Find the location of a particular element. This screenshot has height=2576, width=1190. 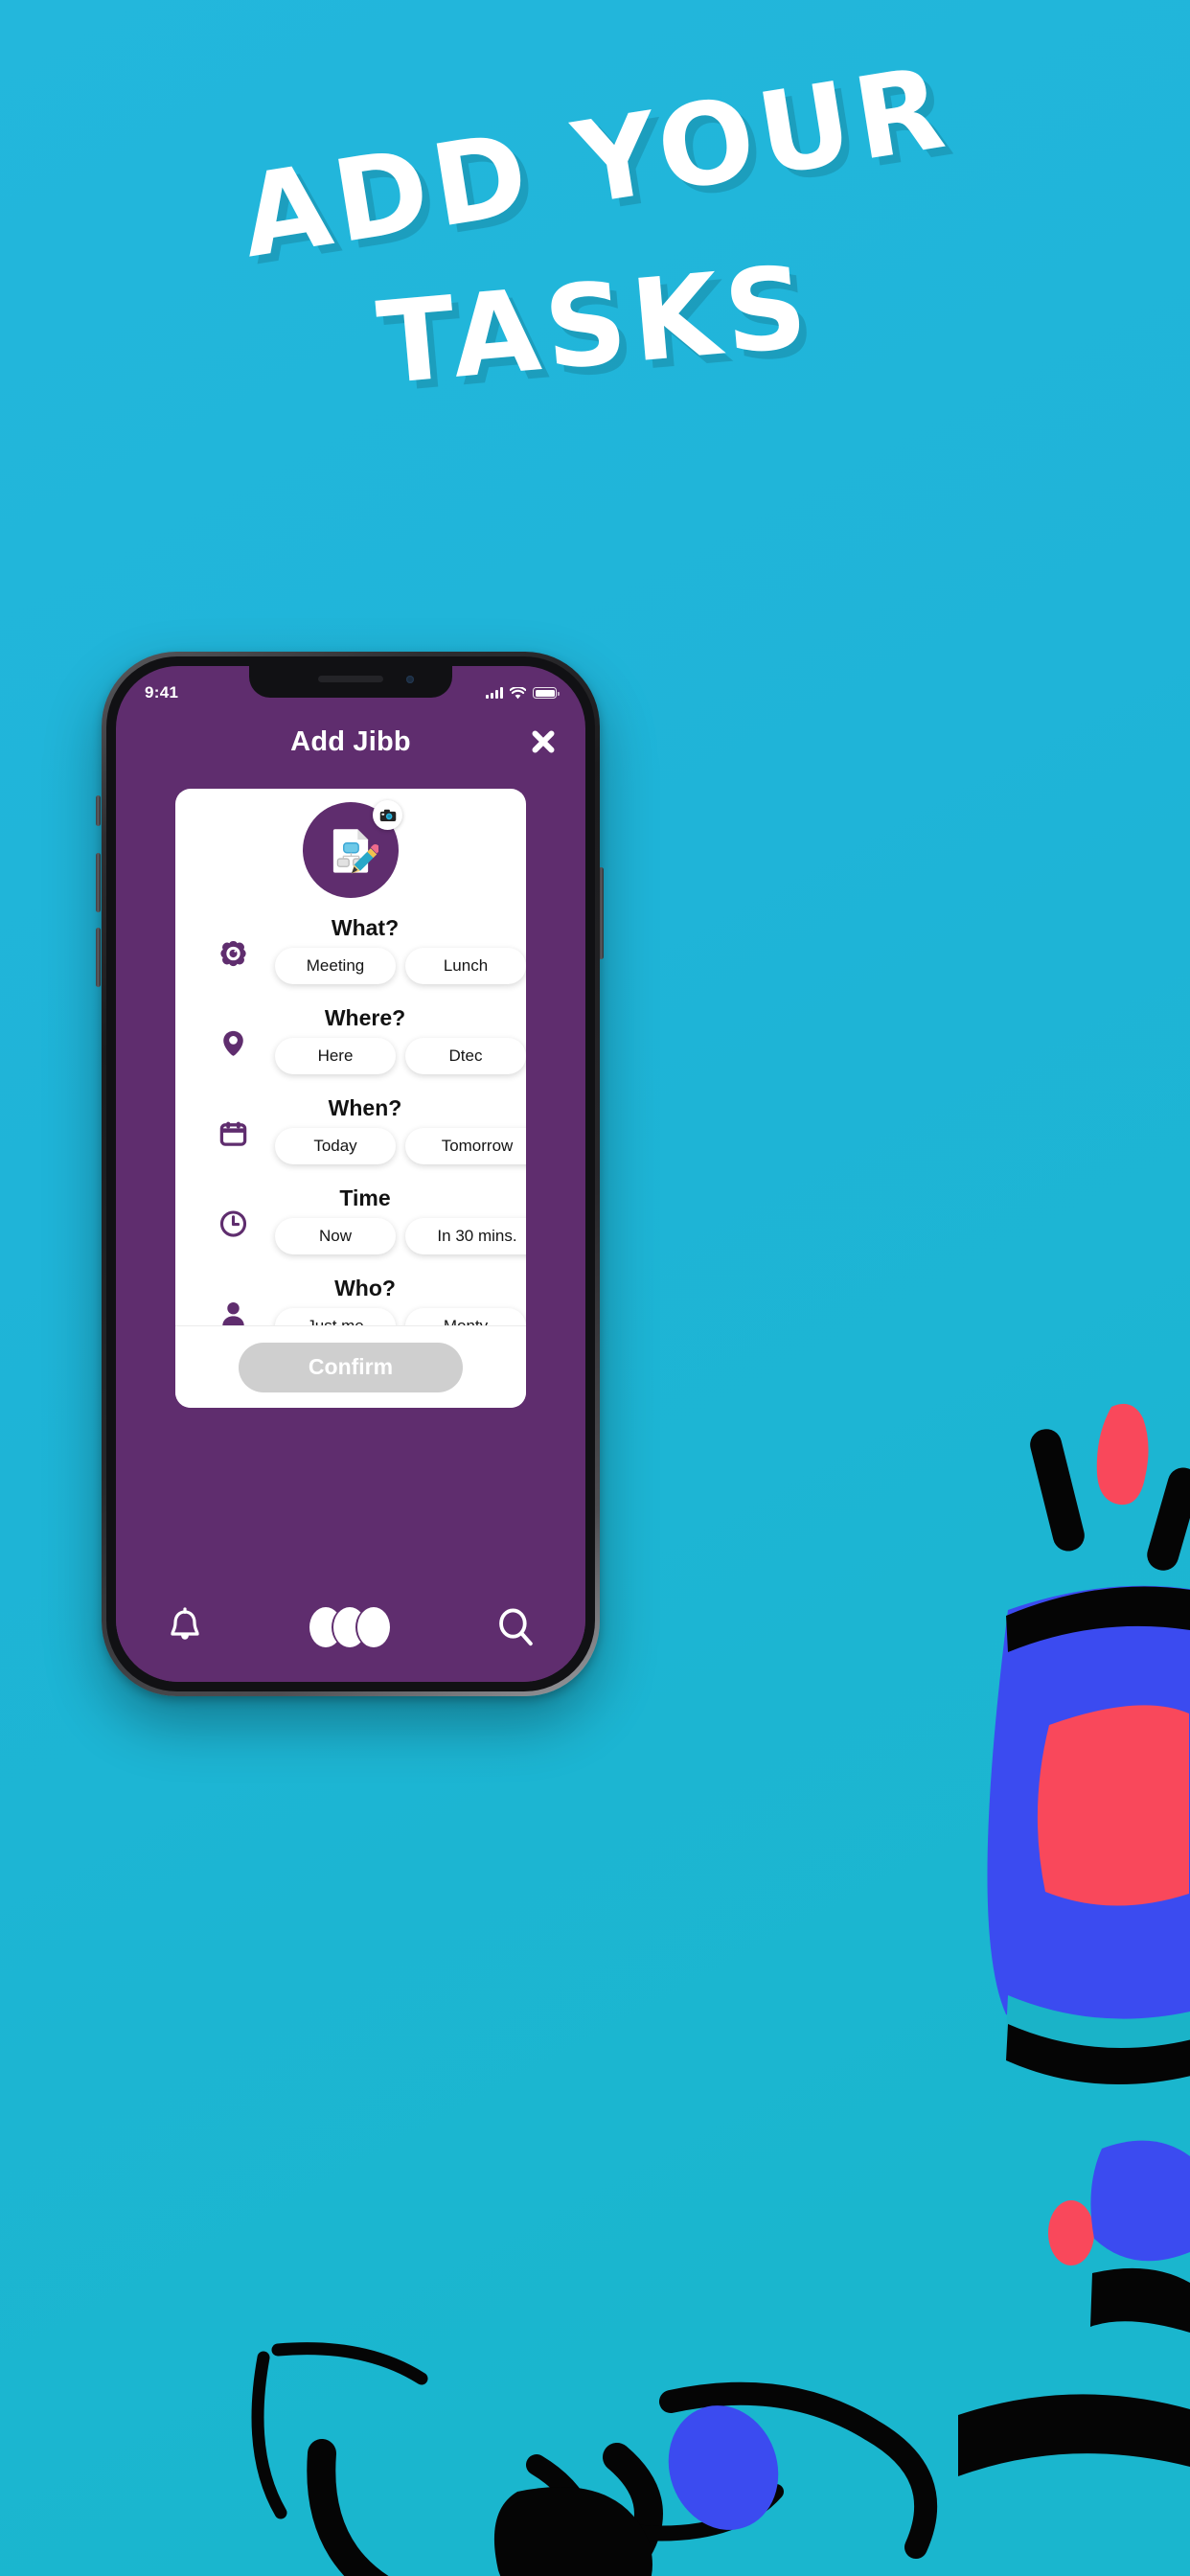

app-header: Add Jibb is located at coordinates (350, 741).